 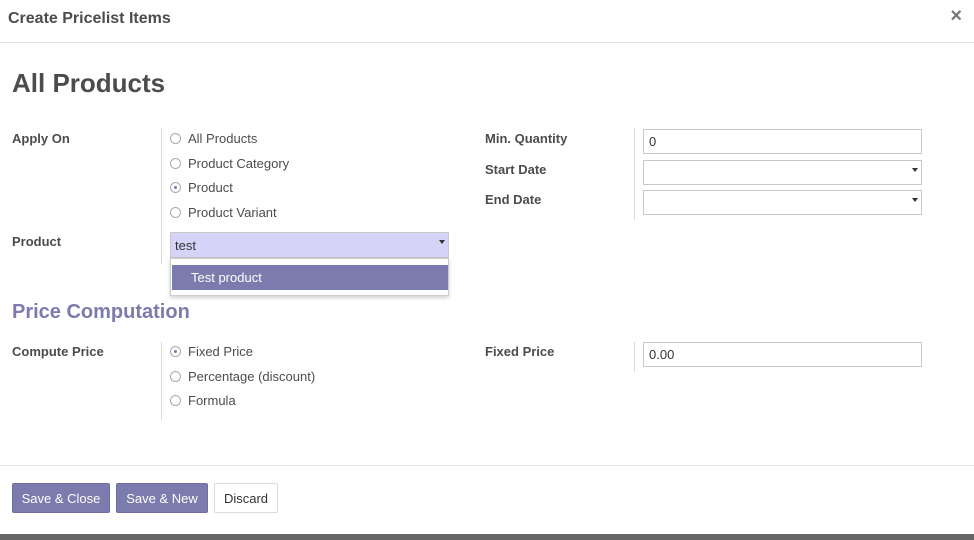 What do you see at coordinates (89, 18) in the screenshot?
I see `modal-title: Create Pricelist Items` at bounding box center [89, 18].